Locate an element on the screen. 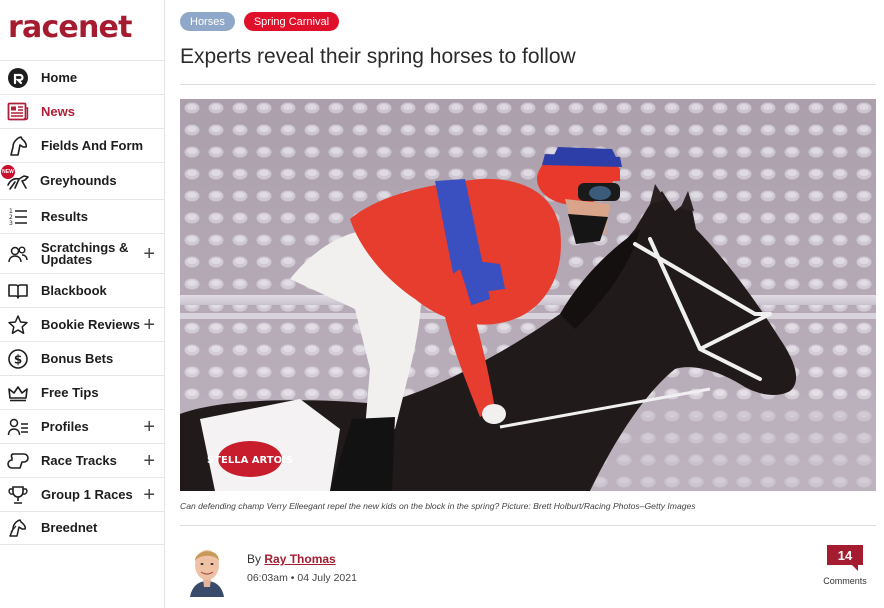  sidebar-item-race-tracks: Race Tracks + is located at coordinates (82, 460).